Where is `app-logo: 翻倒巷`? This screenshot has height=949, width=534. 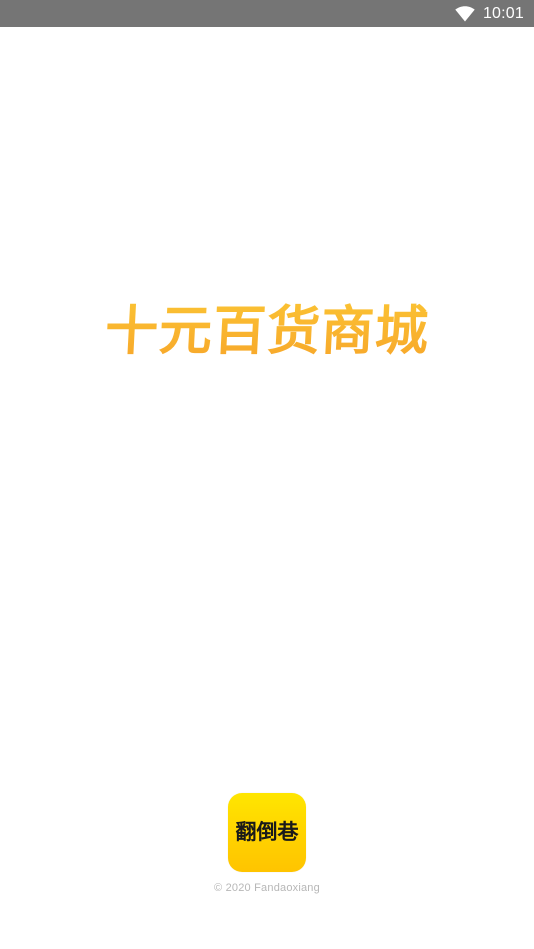
app-logo: 翻倒巷 is located at coordinates (267, 832).